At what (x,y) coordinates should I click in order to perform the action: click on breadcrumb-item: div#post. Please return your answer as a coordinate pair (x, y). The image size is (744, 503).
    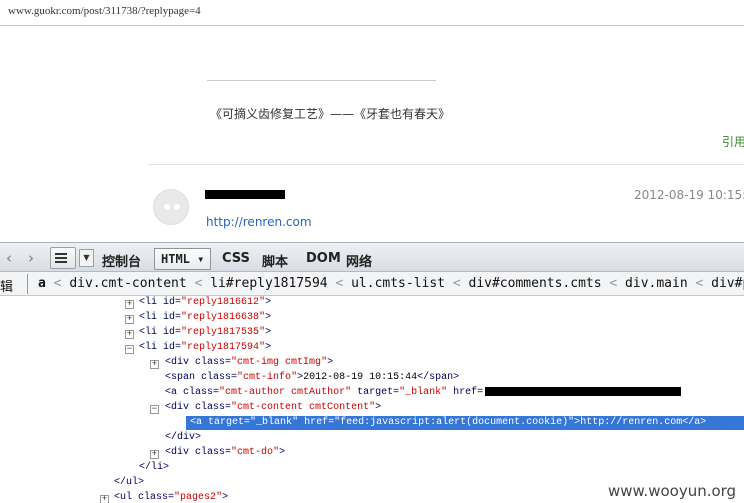
    Looking at the image, I should click on (727, 283).